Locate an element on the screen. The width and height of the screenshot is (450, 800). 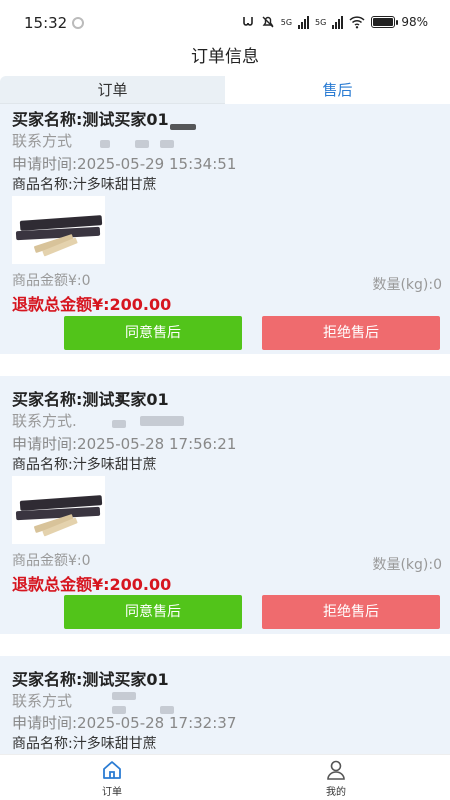
status-icons: 5G 5G 98% is located at coordinates (334, 22).